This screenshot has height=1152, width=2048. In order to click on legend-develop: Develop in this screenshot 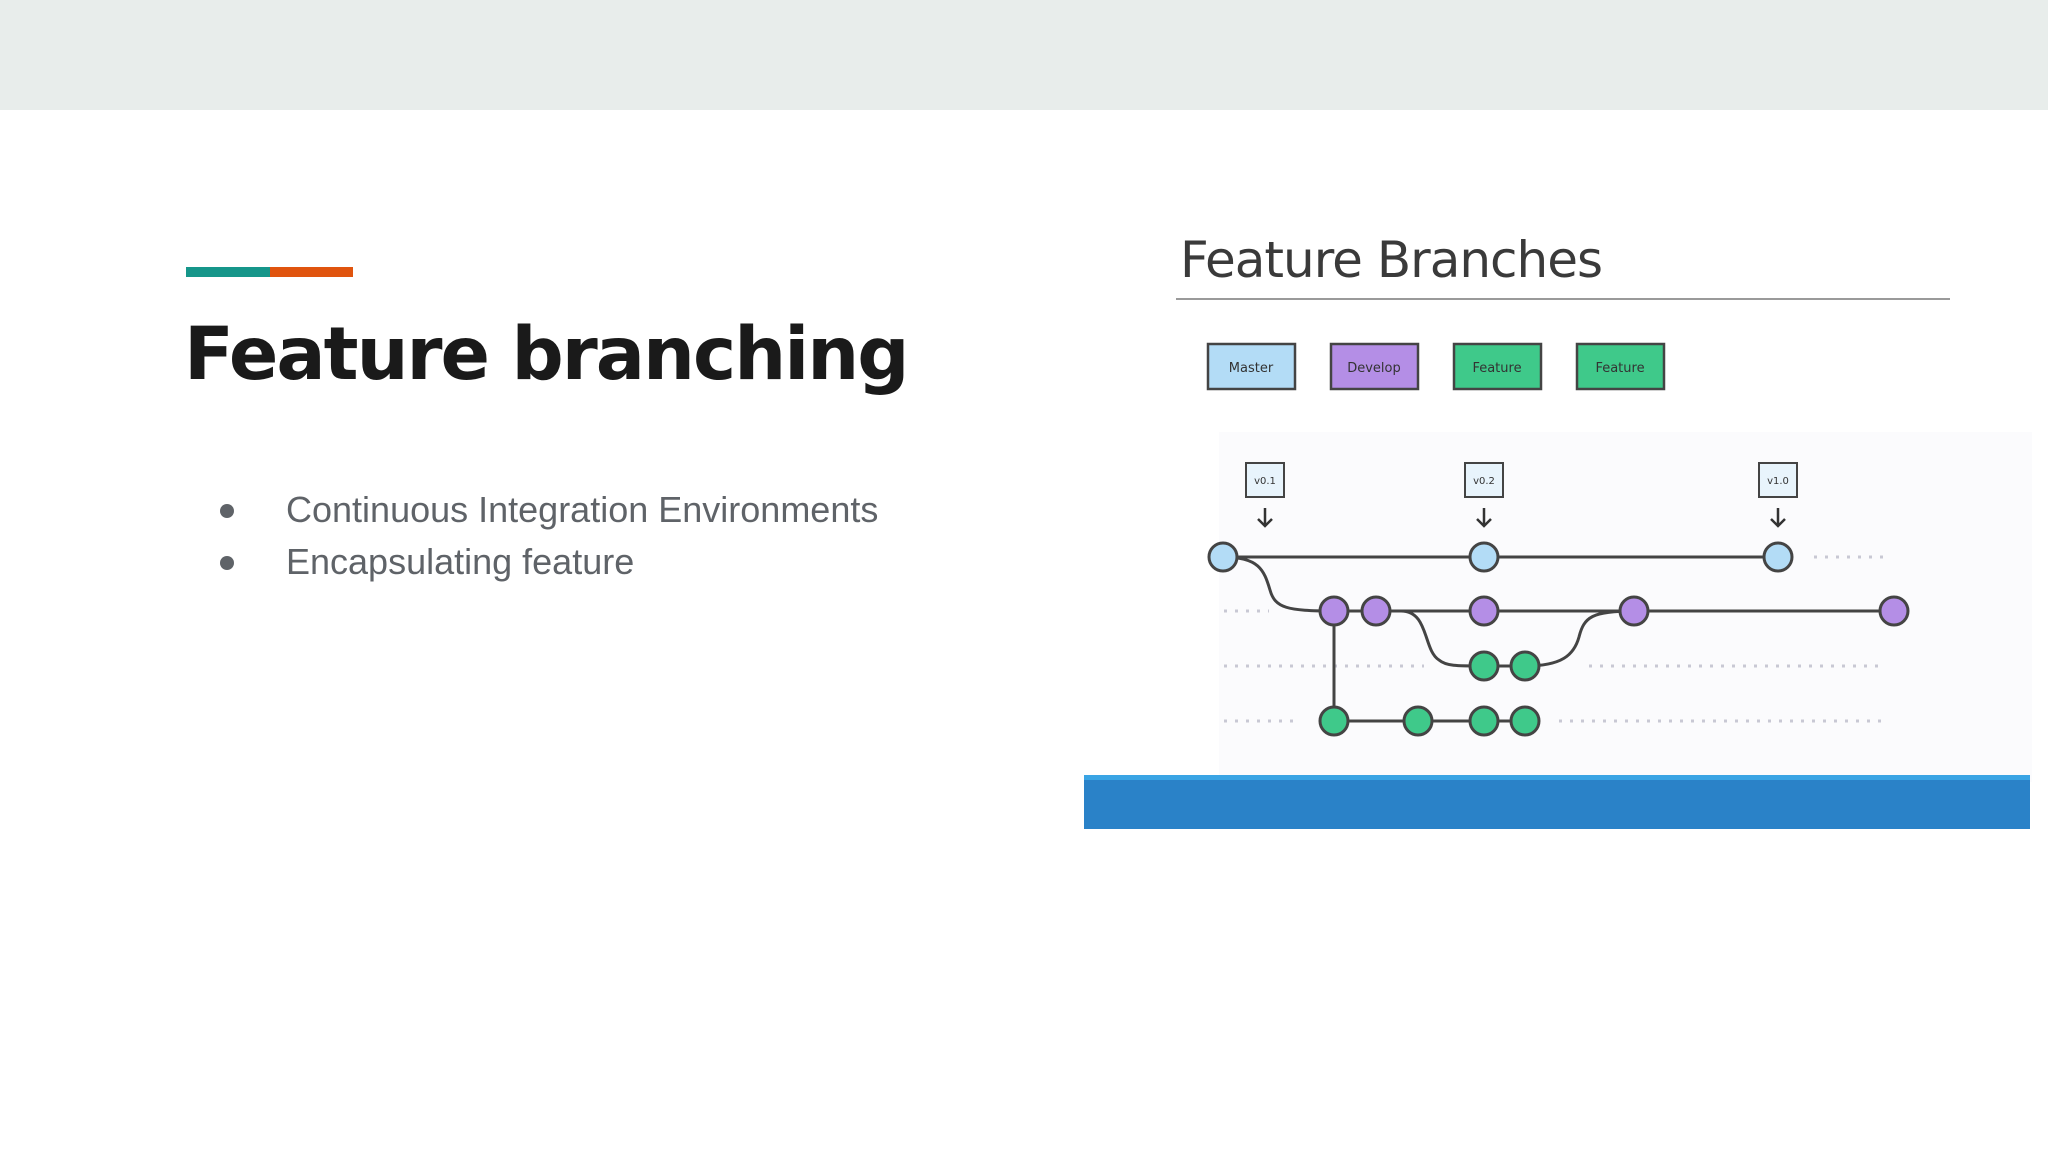, I will do `click(1374, 366)`.